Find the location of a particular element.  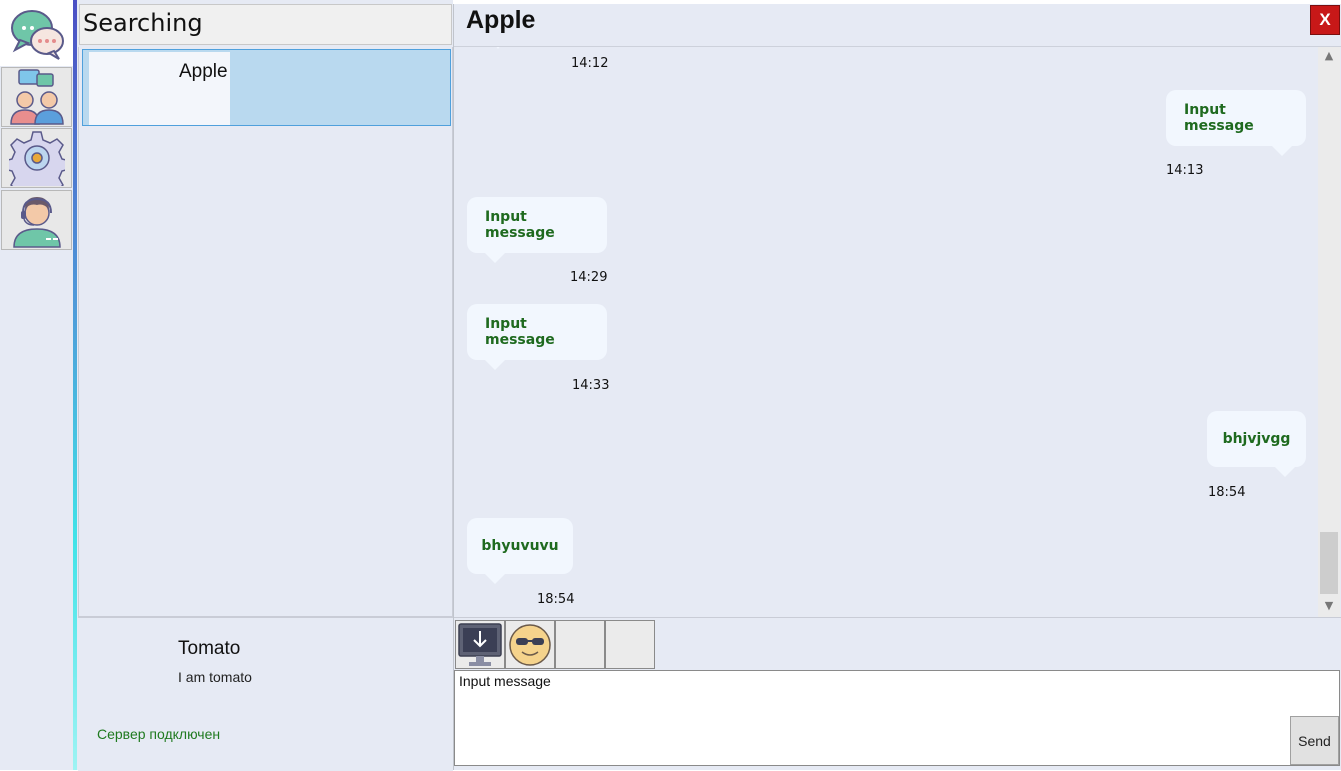

settings-gear-icon is located at coordinates (36, 158).